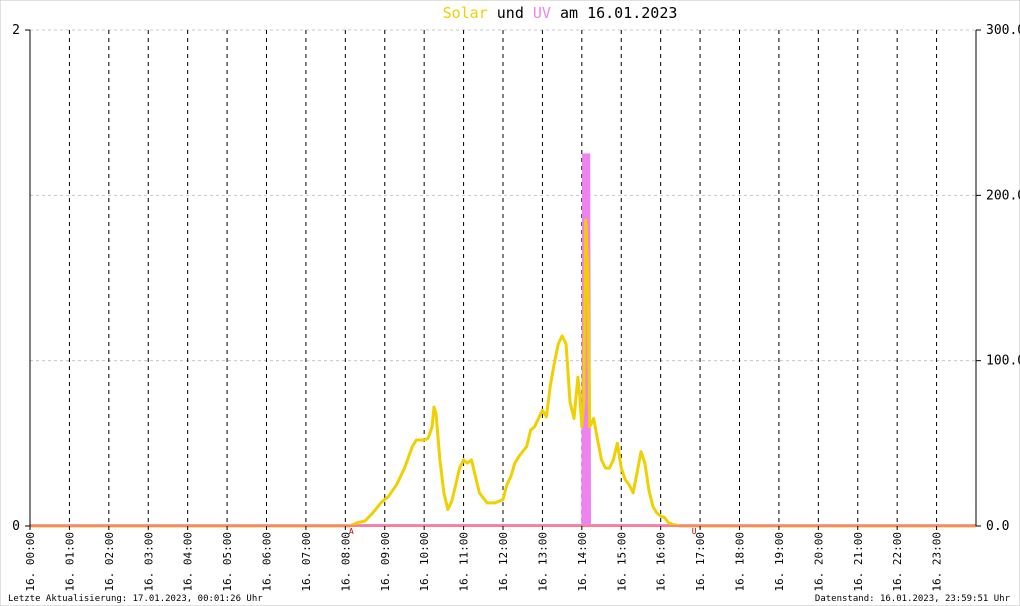  Describe the element at coordinates (345, 562) in the screenshot. I see `x-tick-label: 16. 08:00` at that location.